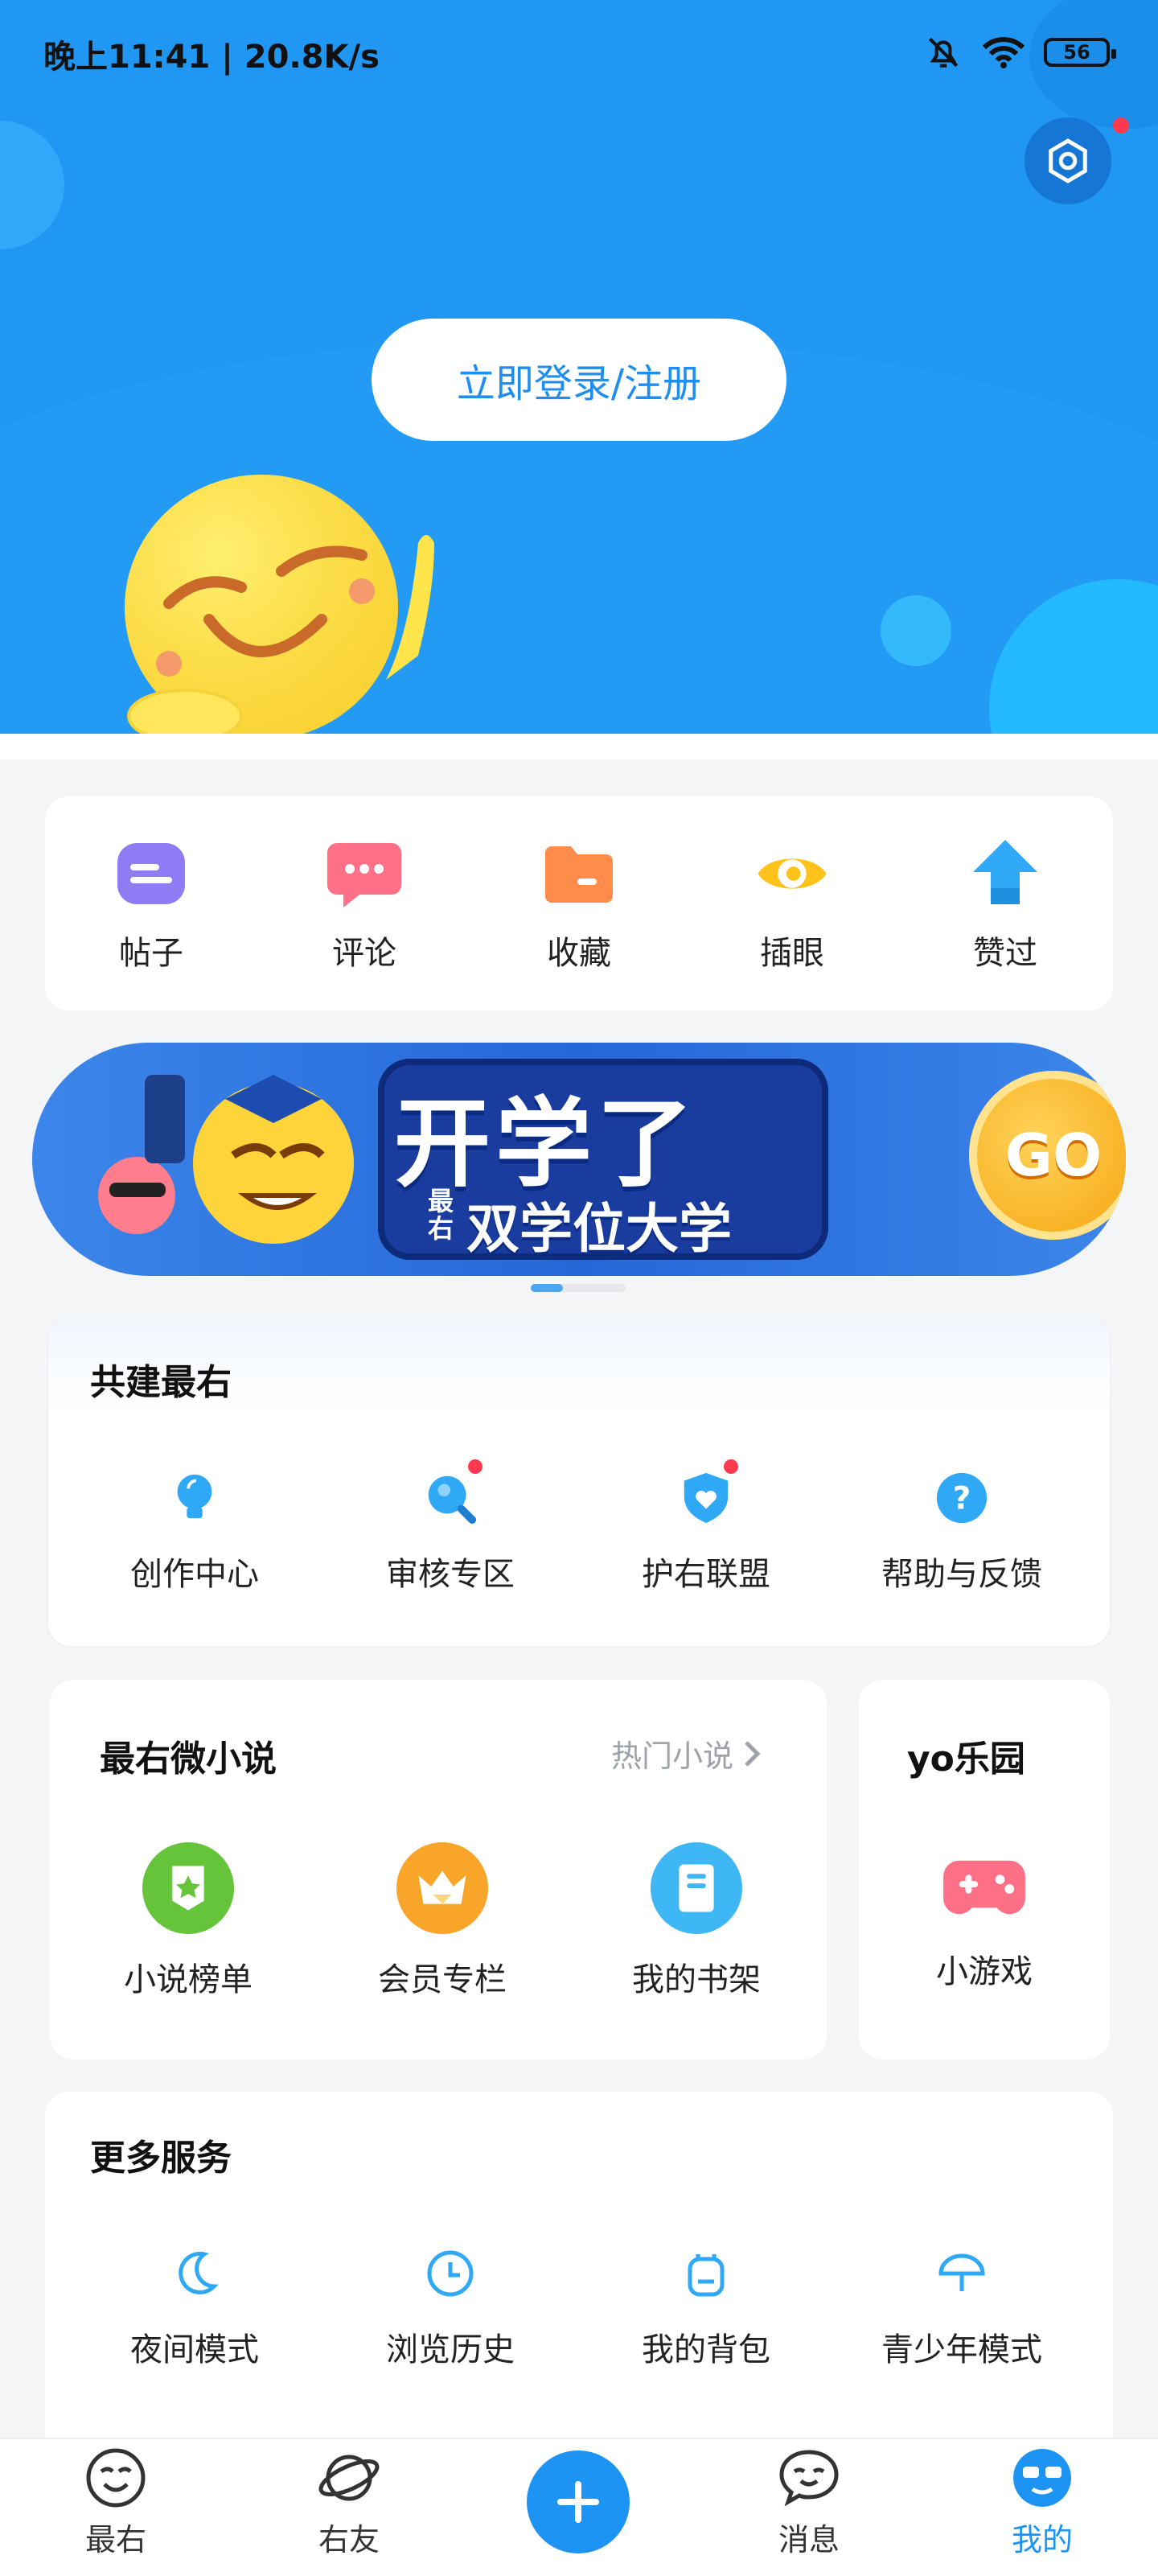 The image size is (1158, 2576). I want to click on crown-icon, so click(442, 1888).